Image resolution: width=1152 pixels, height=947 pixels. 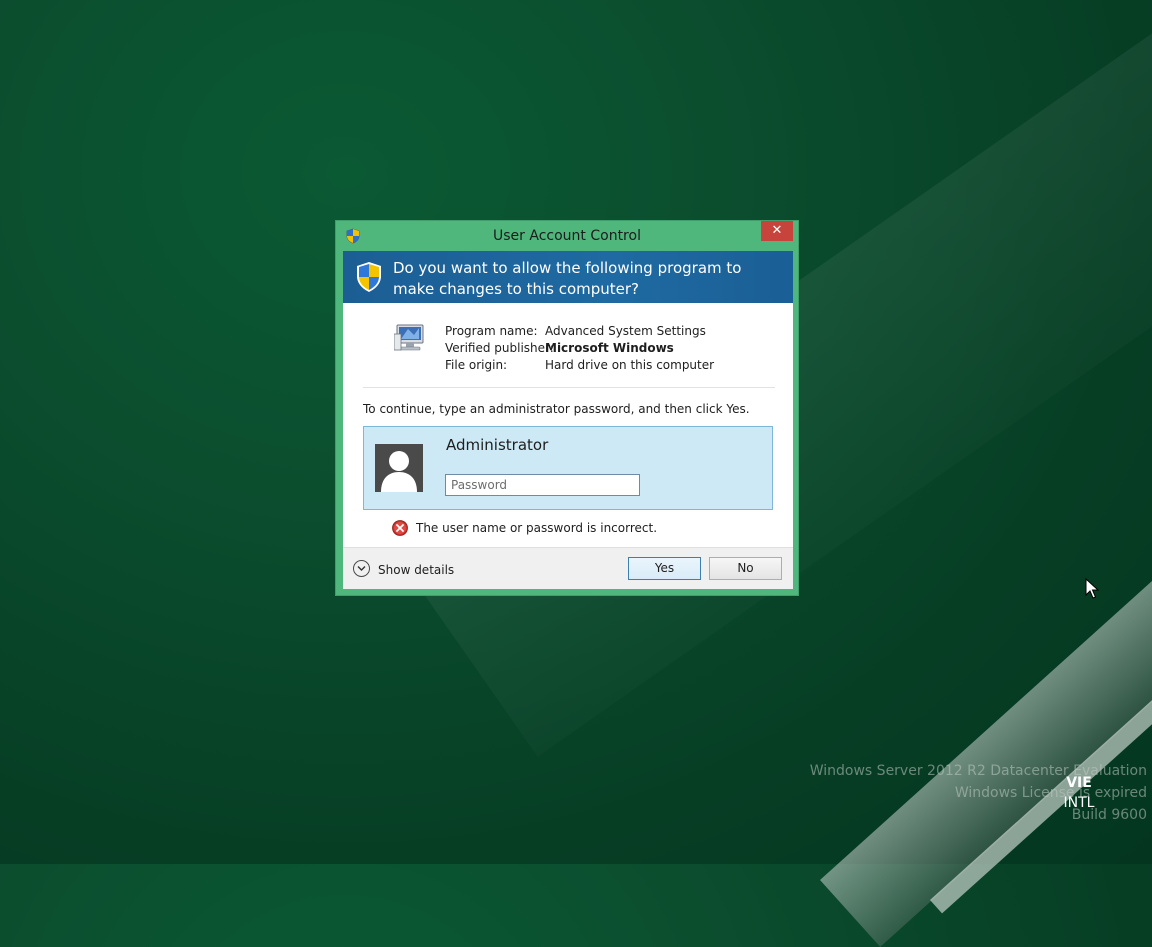 I want to click on program-name-label: Program name:, so click(x=491, y=331).